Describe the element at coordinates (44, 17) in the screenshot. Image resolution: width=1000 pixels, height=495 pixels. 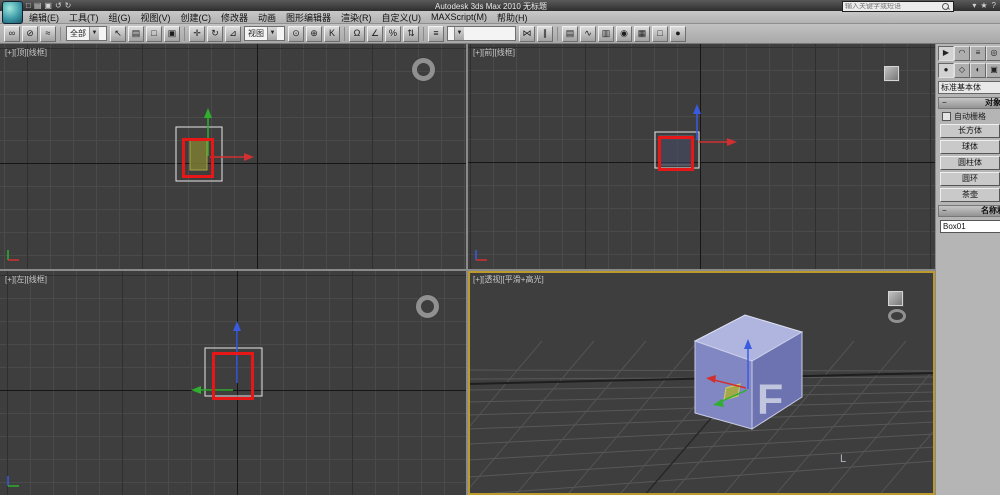
I see `menu-edit: 编辑(E)` at that location.